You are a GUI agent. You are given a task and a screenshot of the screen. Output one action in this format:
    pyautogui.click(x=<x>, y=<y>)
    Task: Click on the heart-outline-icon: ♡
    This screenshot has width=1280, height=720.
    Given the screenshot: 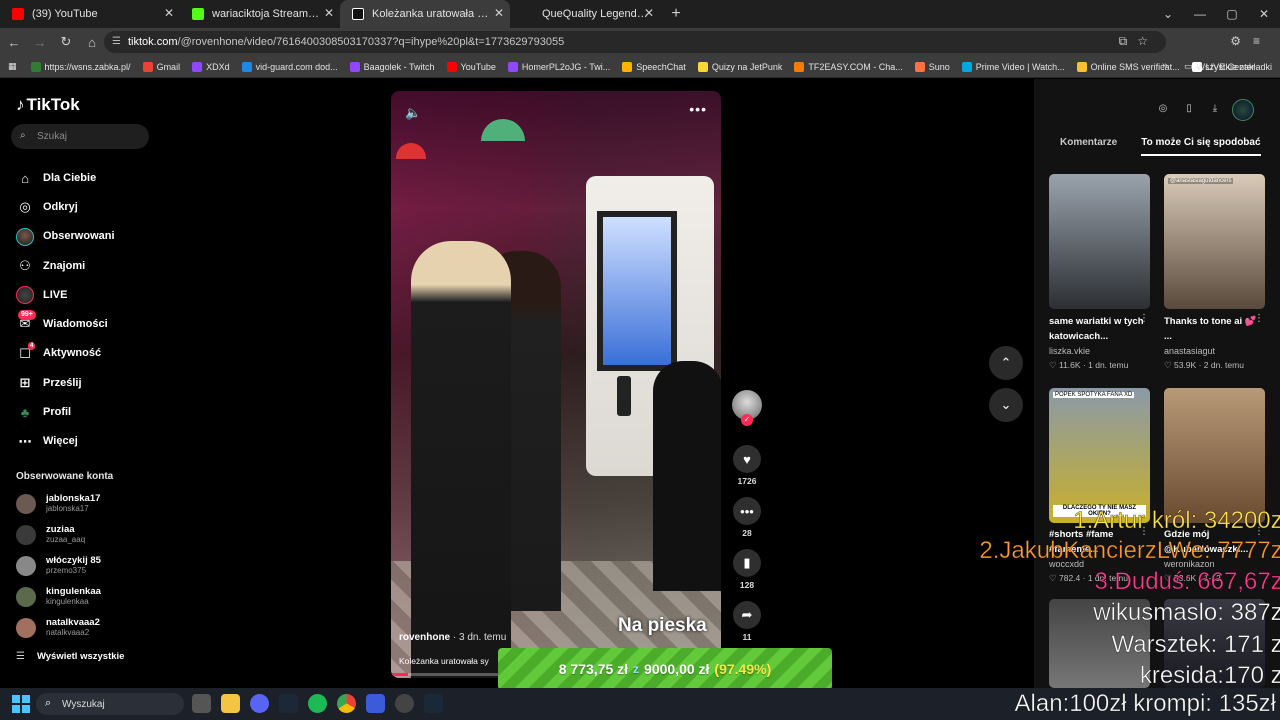 What is the action you would take?
    pyautogui.click(x=1054, y=365)
    